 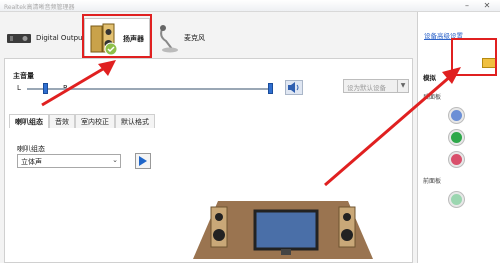 What do you see at coordinates (270, 88) in the screenshot?
I see `volume-slider-thumb` at bounding box center [270, 88].